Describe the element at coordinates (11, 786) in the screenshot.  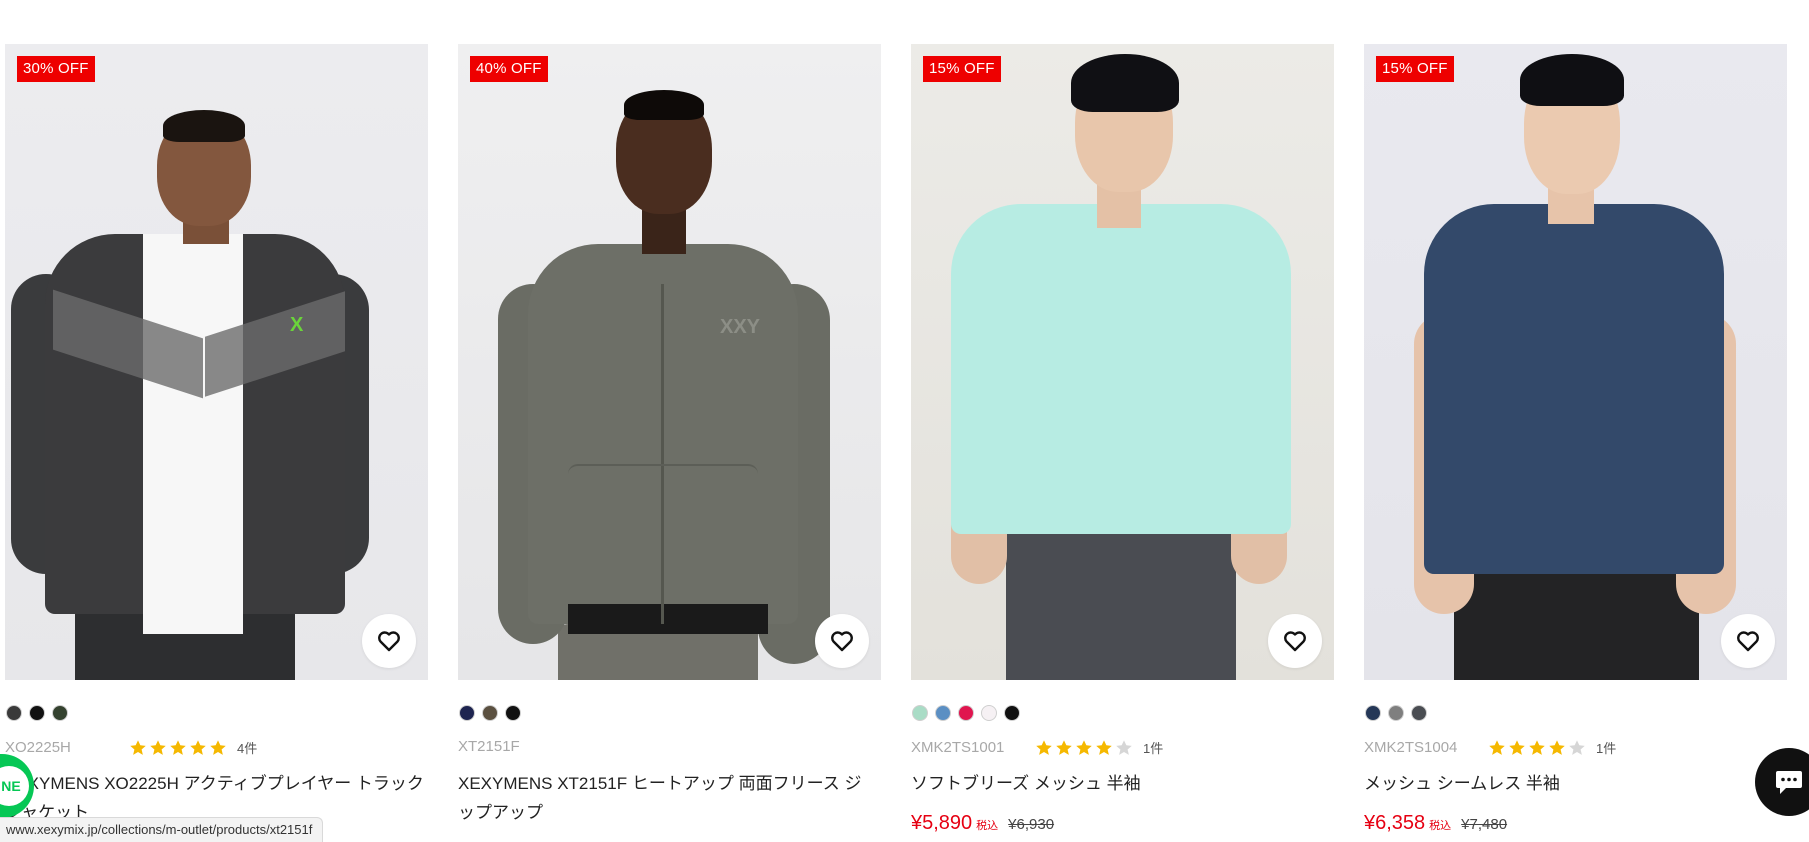
I see `line-label: NE` at that location.